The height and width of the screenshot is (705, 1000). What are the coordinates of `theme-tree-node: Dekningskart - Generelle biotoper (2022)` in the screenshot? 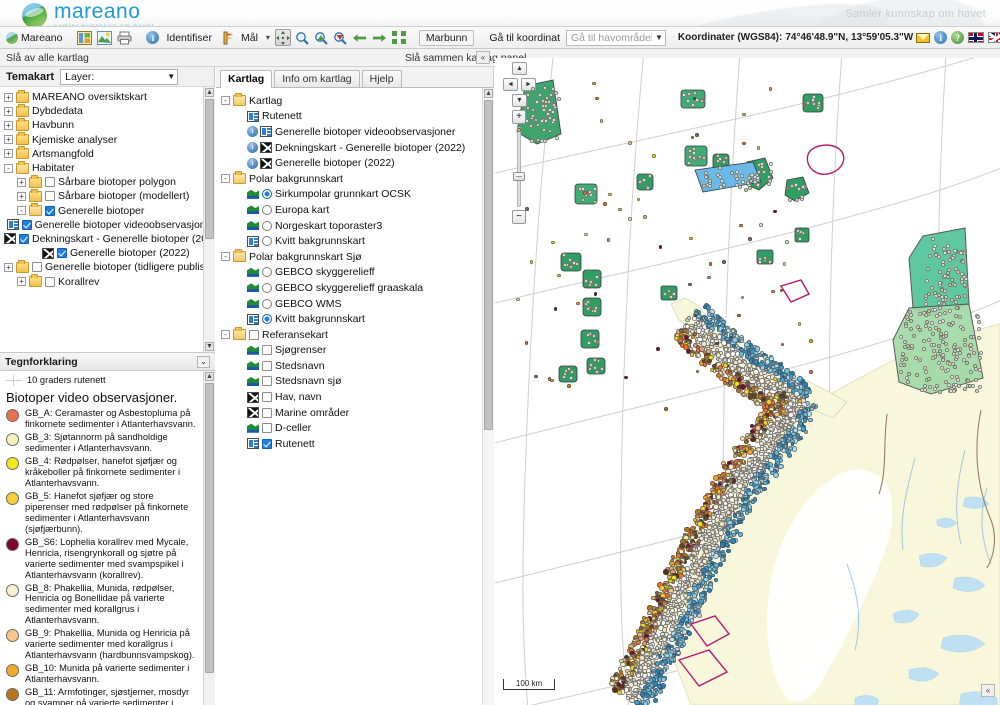 It's located at (109, 239).